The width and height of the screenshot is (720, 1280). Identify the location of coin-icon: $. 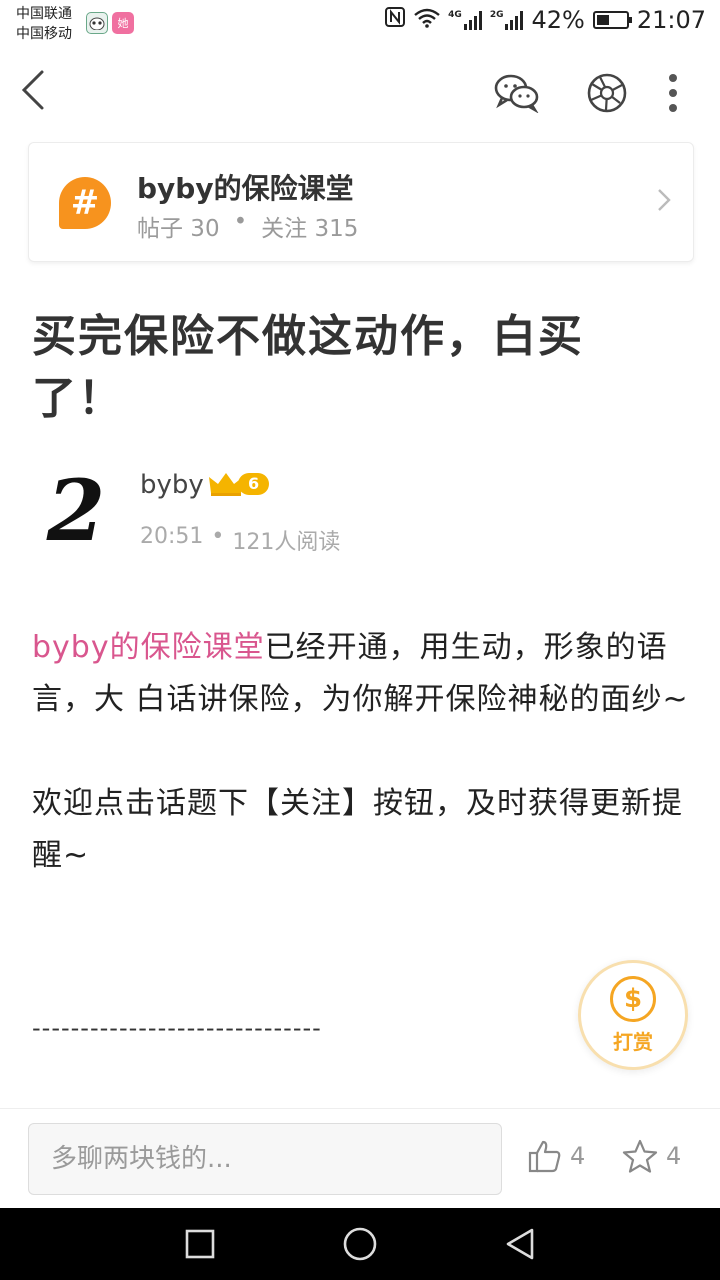
(633, 998).